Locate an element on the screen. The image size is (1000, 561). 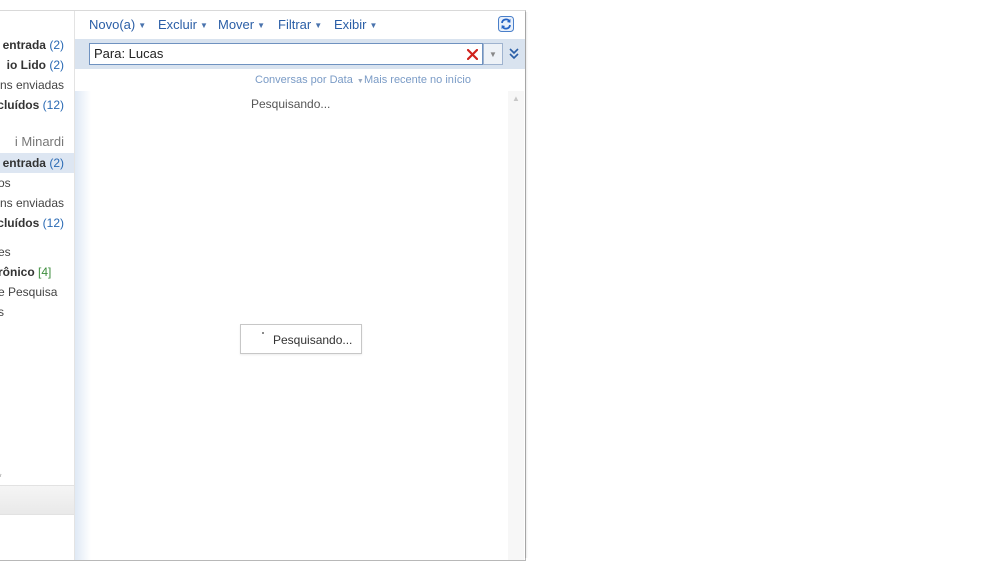
close-icon is located at coordinates (472, 54).